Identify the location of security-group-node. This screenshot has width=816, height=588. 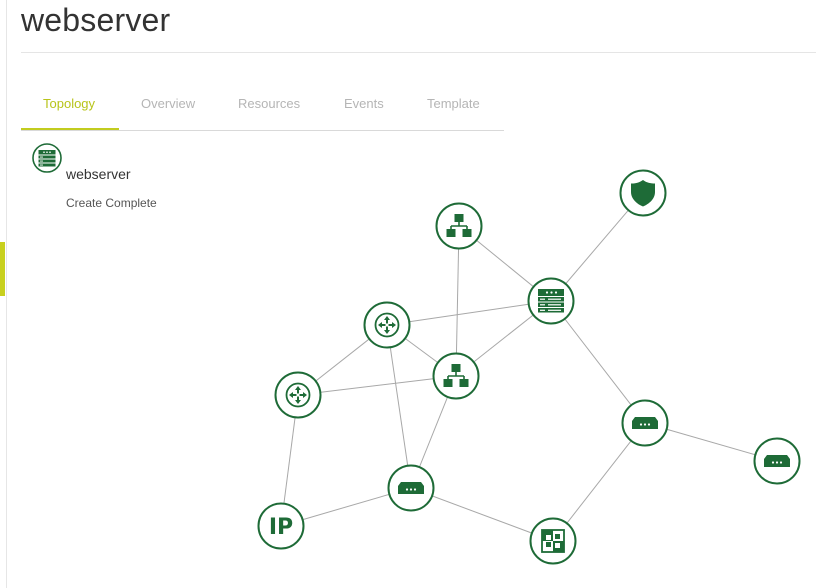
(643, 193).